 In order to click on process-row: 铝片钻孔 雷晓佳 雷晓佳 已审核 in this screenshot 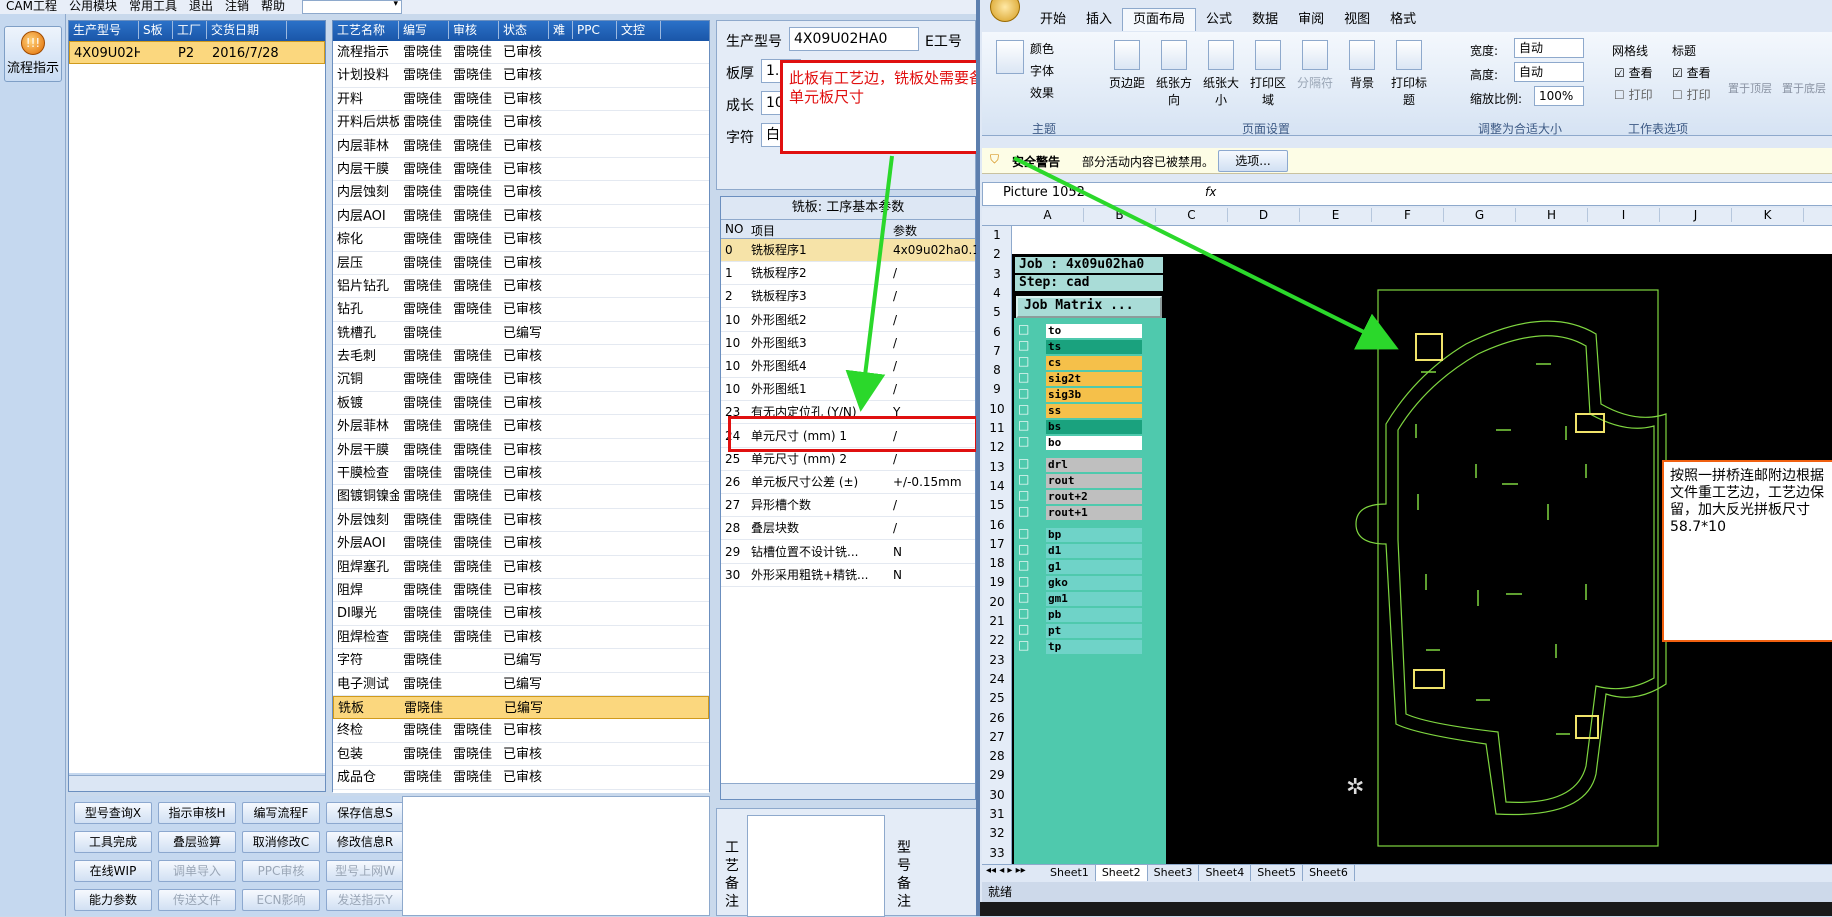, I will do `click(521, 287)`.